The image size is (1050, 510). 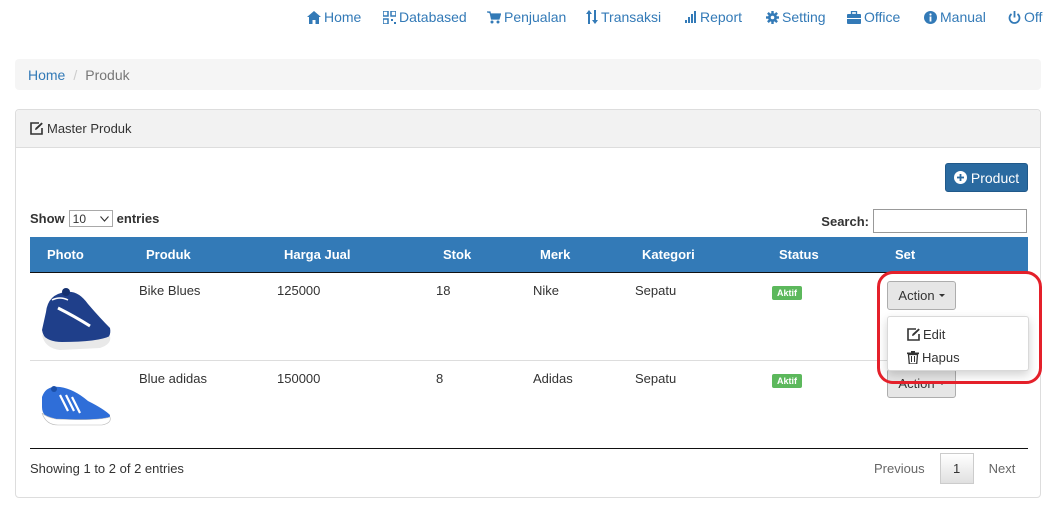 What do you see at coordinates (168, 254) in the screenshot?
I see `col-header-produk: Produk` at bounding box center [168, 254].